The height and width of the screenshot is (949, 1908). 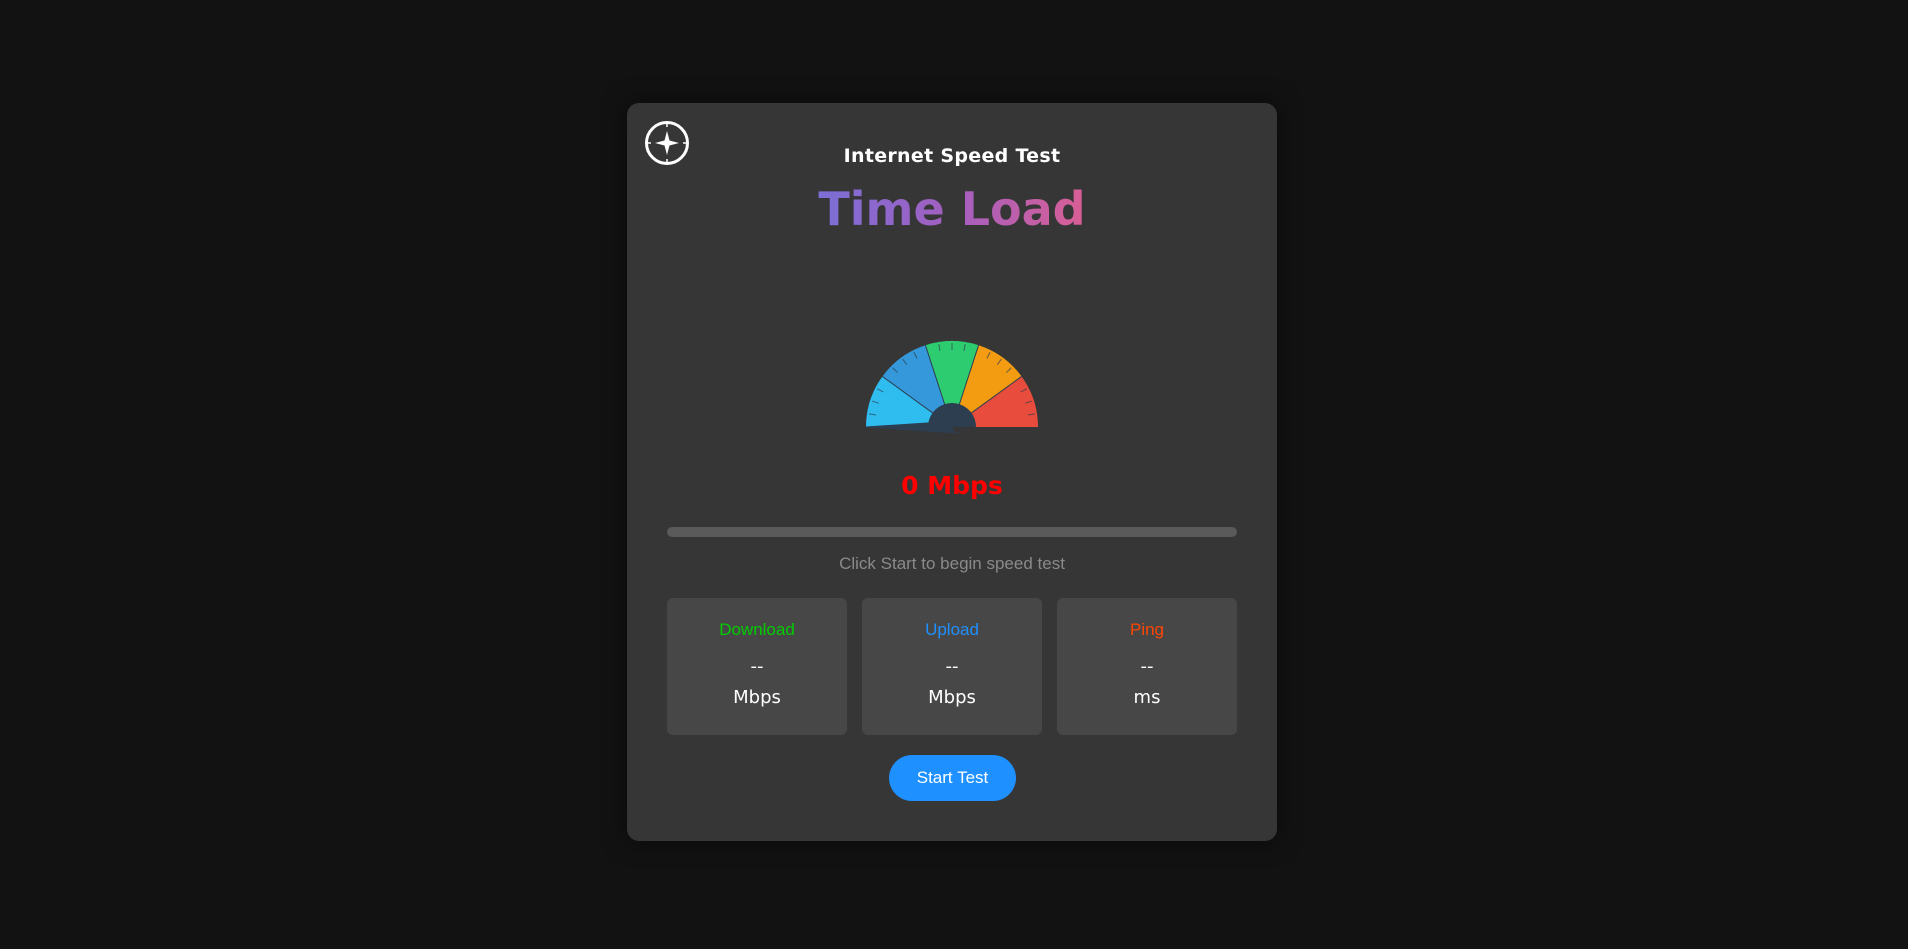 I want to click on ping-value: --, so click(x=1147, y=666).